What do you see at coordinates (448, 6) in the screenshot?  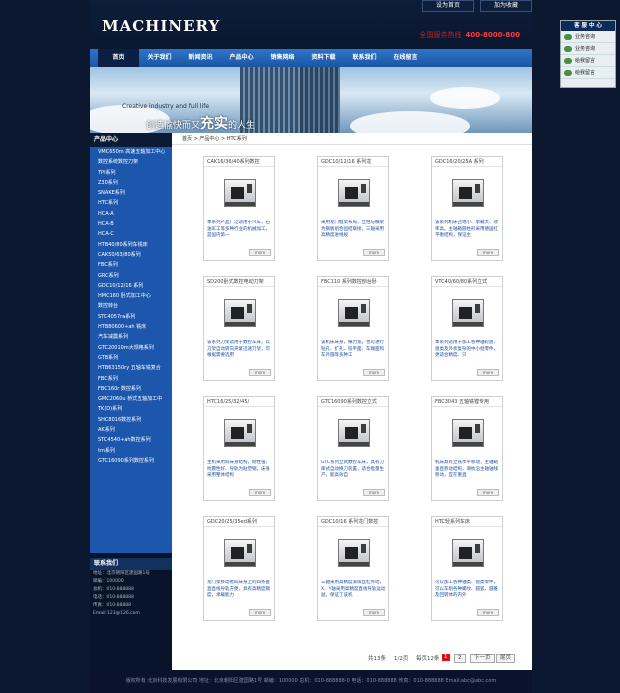 I see `set-home-link: 设为首页` at bounding box center [448, 6].